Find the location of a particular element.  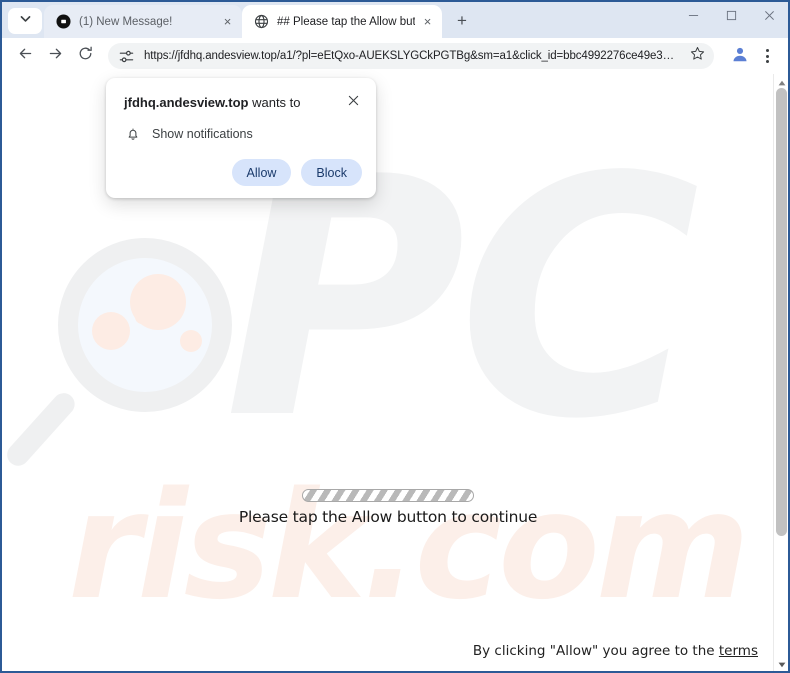

profile-button is located at coordinates (740, 56).